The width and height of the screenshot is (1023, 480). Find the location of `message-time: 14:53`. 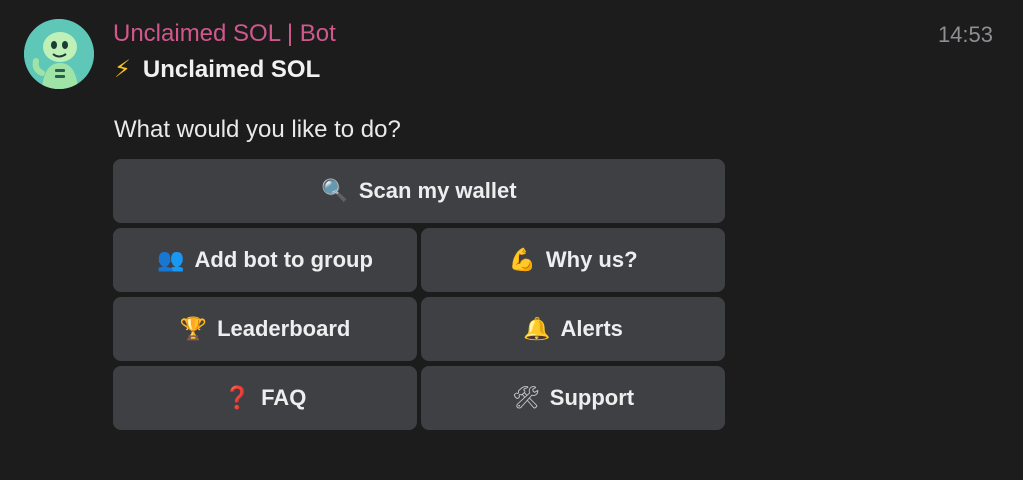

message-time: 14:53 is located at coordinates (965, 34).